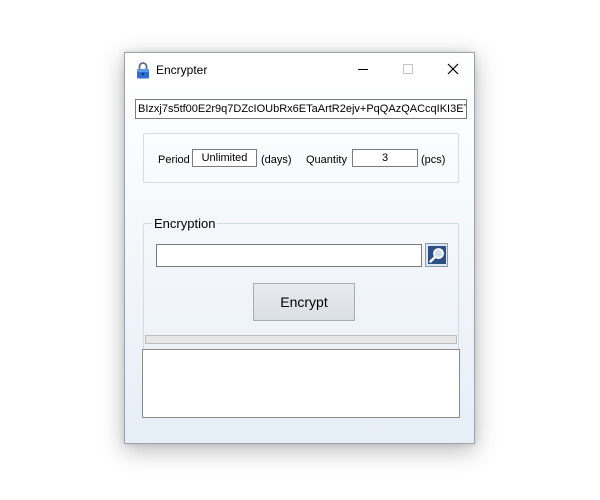 Image resolution: width=600 pixels, height=500 pixels. I want to click on close-button, so click(452, 69).